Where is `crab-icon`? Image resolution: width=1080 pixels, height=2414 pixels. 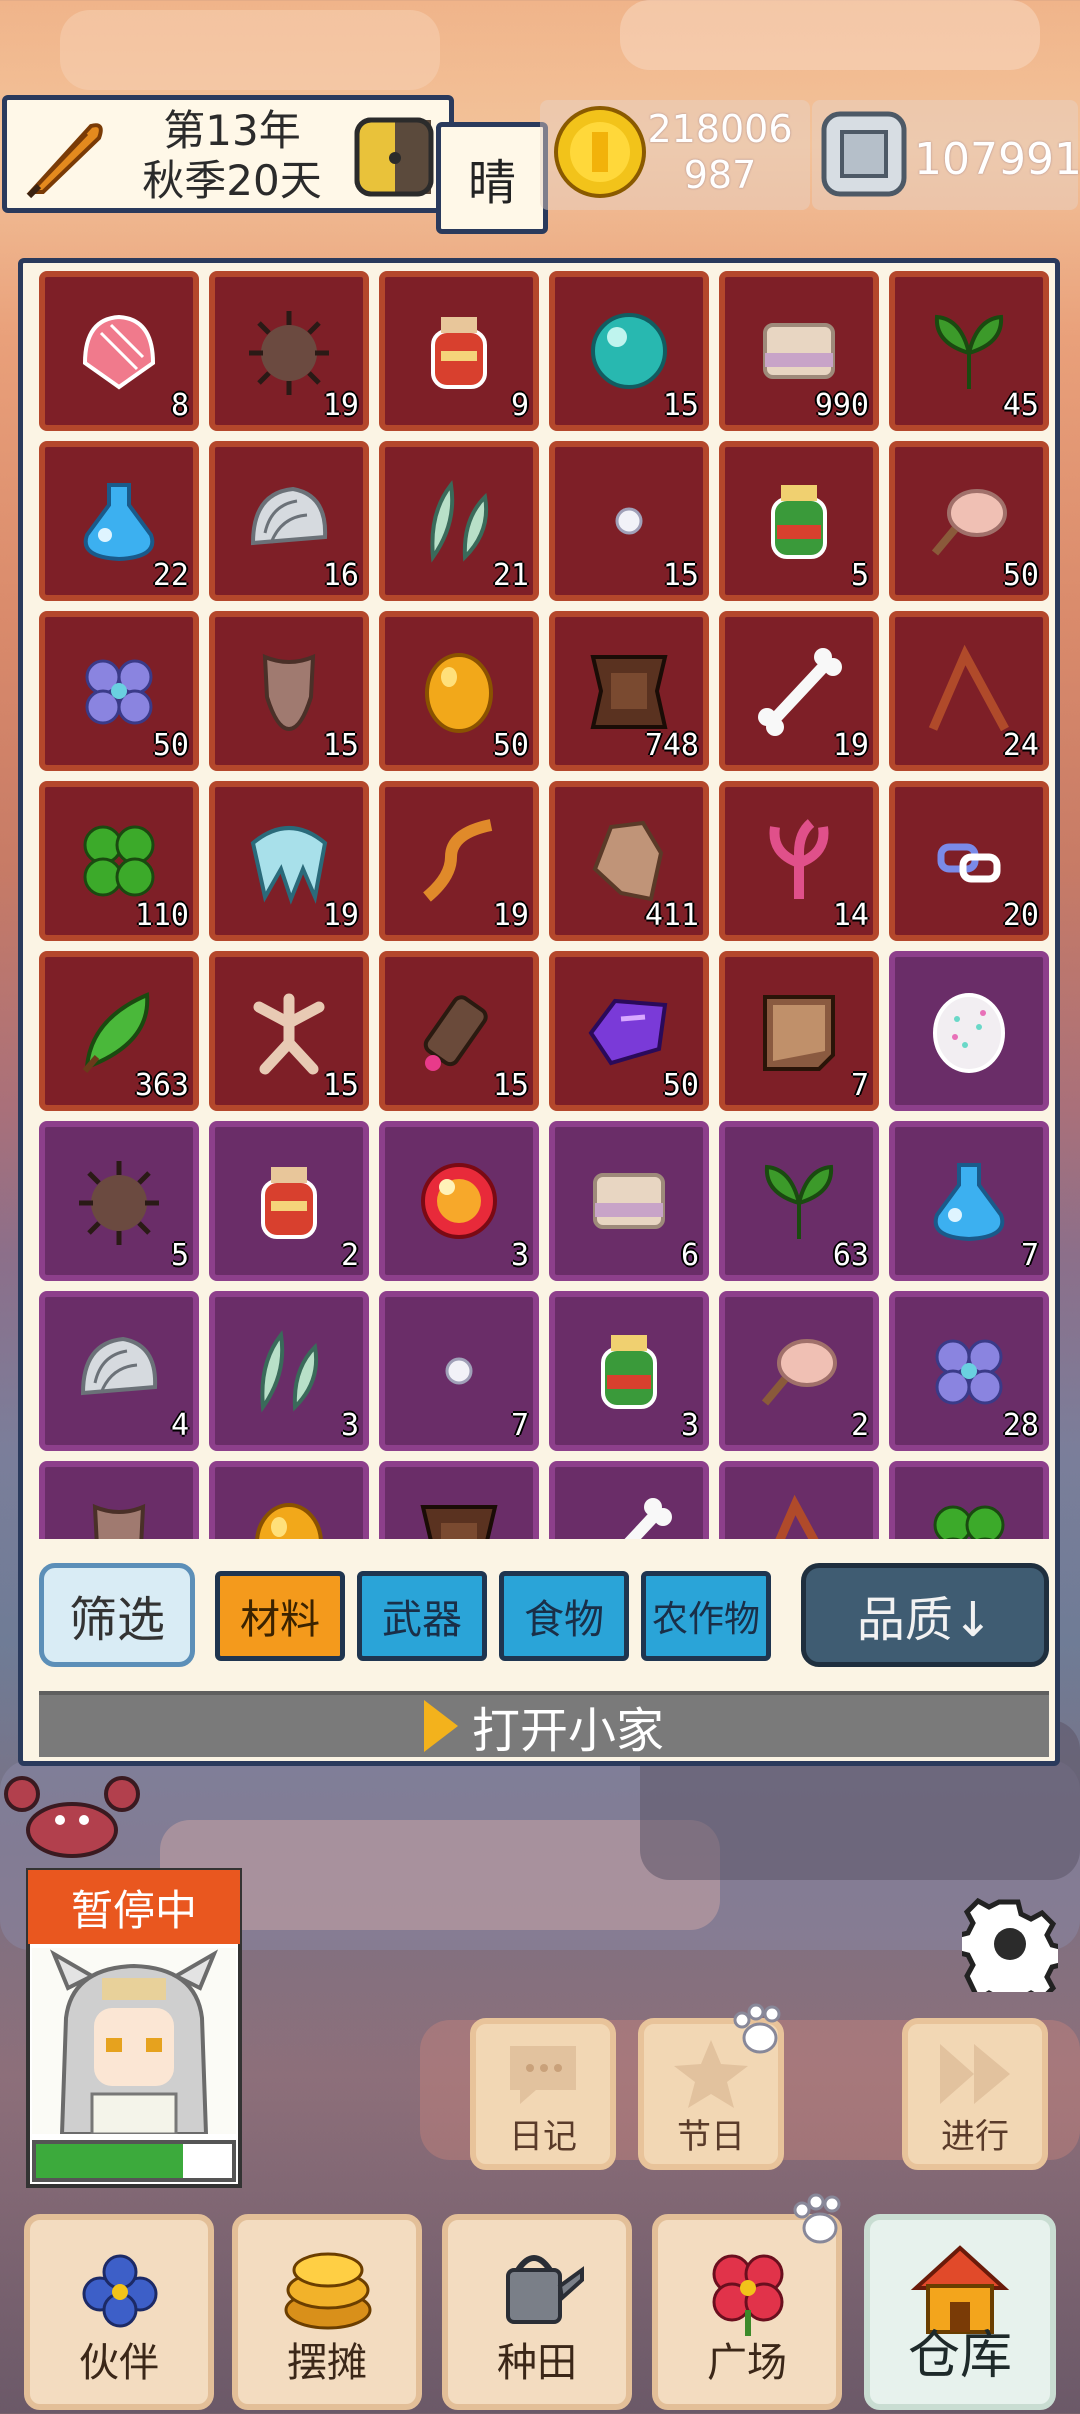
crab-icon is located at coordinates (72, 1817).